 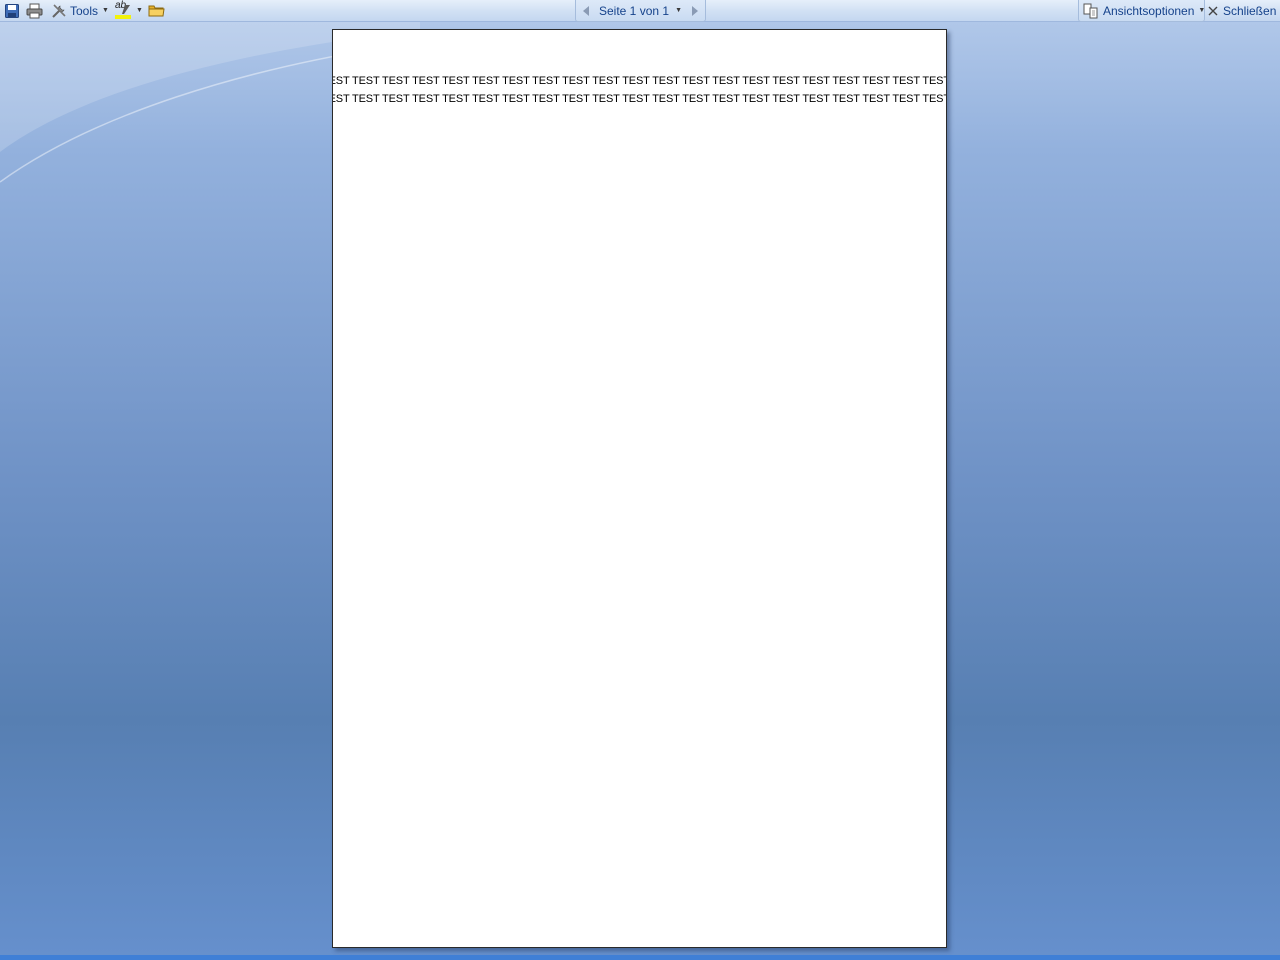 What do you see at coordinates (1250, 10) in the screenshot?
I see `close-label: Schließen` at bounding box center [1250, 10].